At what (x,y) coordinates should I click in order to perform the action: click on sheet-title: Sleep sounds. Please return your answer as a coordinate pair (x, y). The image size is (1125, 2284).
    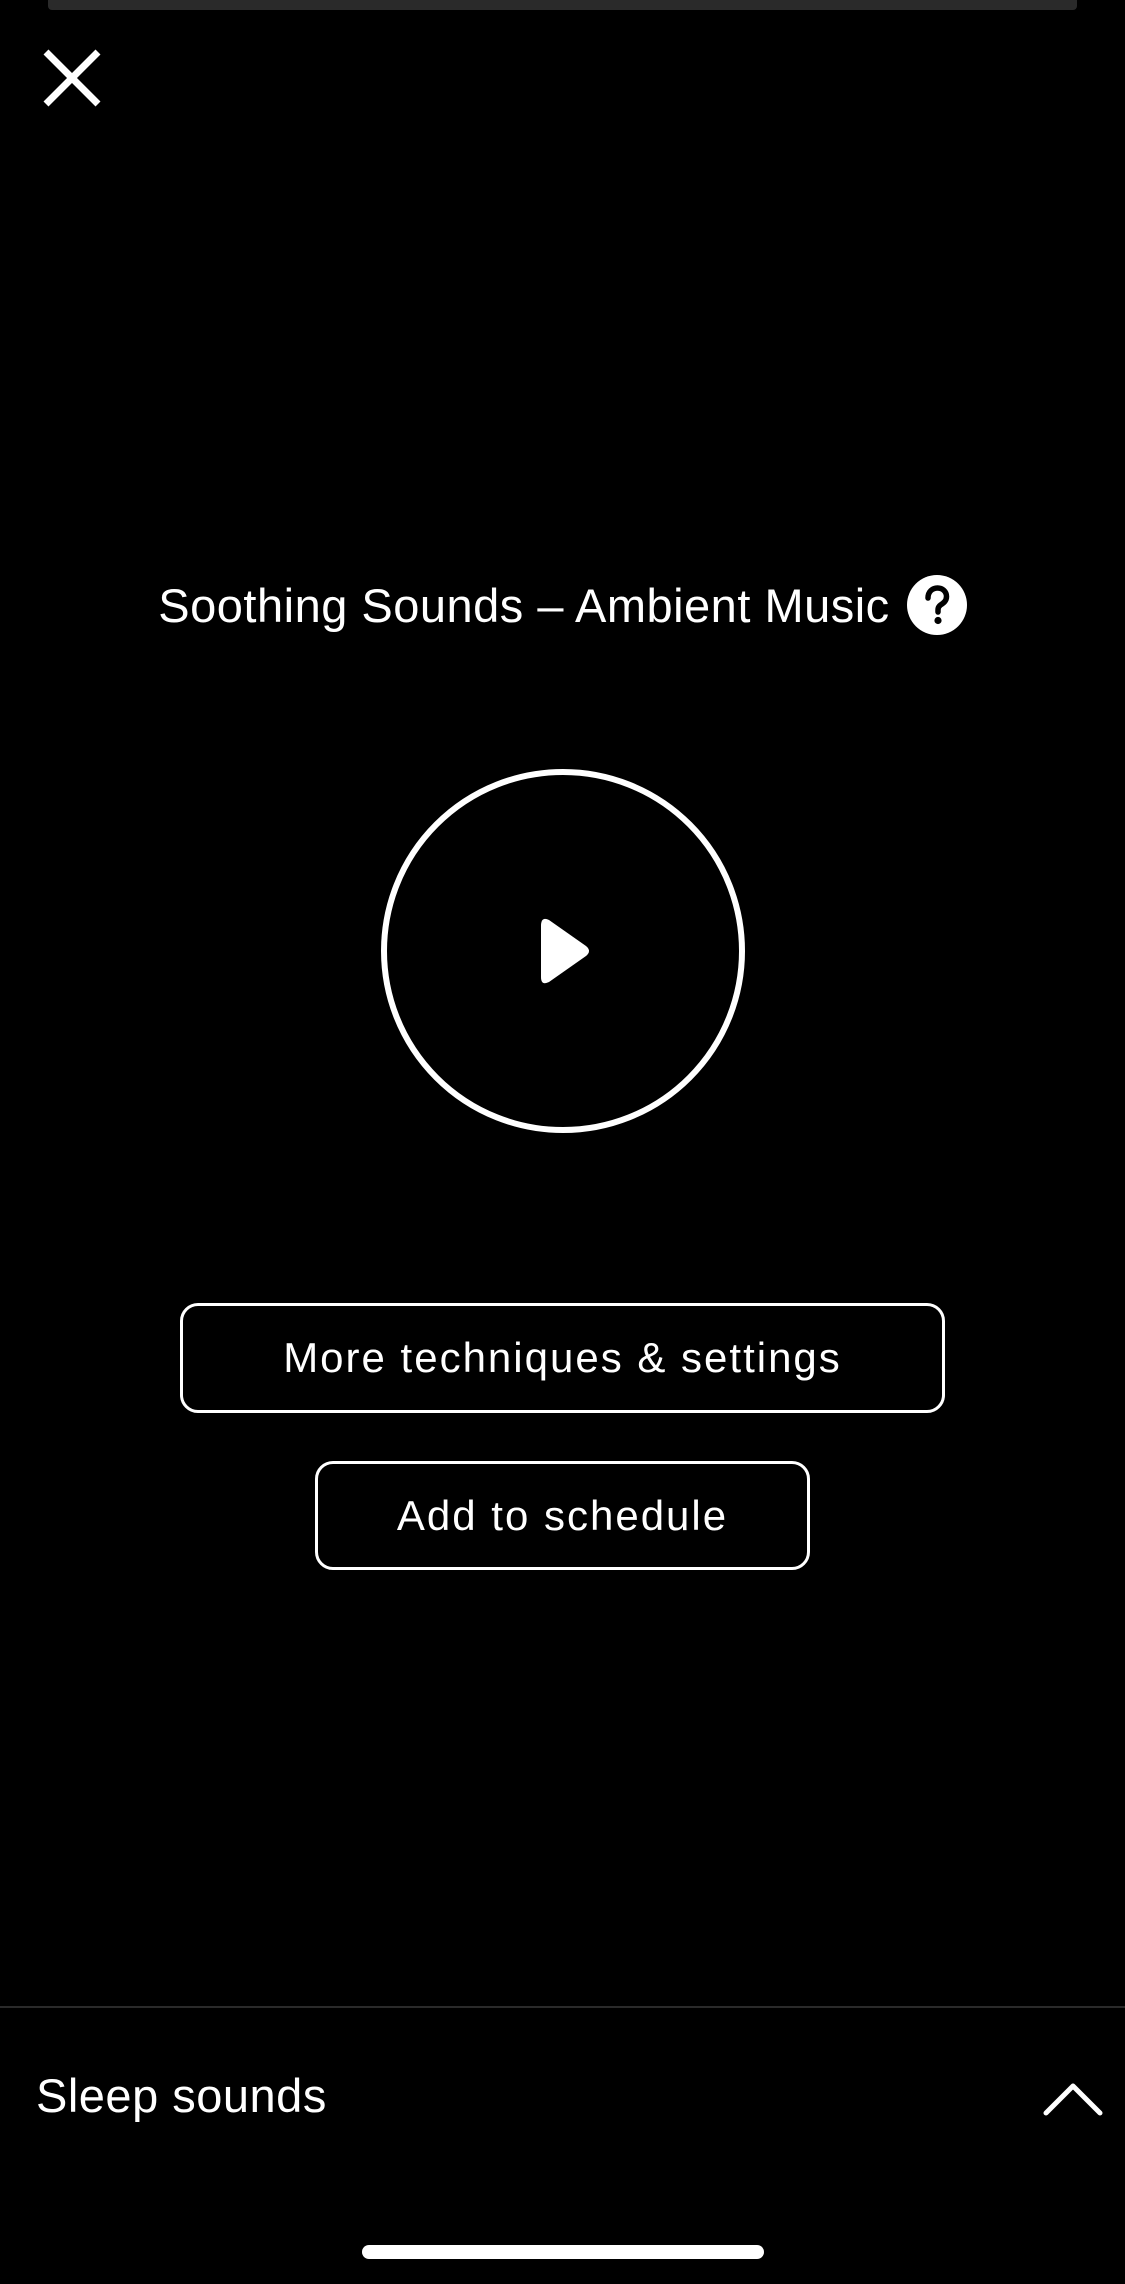
    Looking at the image, I should click on (181, 2095).